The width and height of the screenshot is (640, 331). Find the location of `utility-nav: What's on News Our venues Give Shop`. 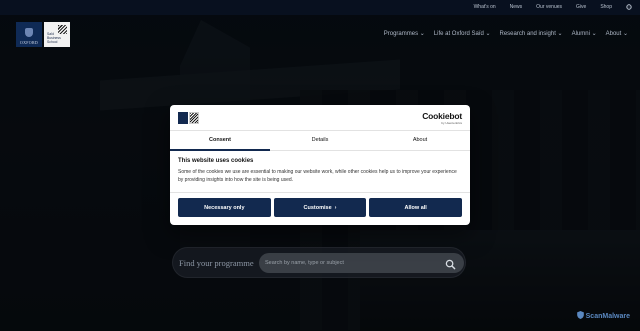

utility-nav: What's on News Our venues Give Shop is located at coordinates (553, 8).